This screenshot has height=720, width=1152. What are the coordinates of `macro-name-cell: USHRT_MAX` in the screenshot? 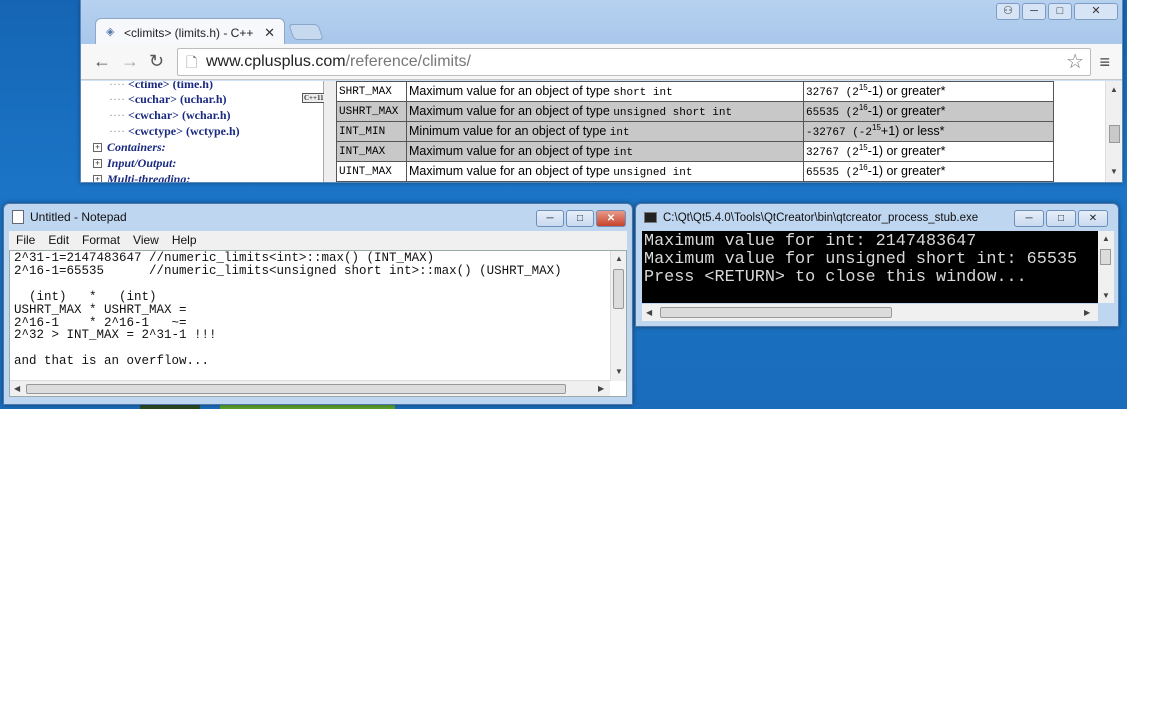 It's located at (371, 111).